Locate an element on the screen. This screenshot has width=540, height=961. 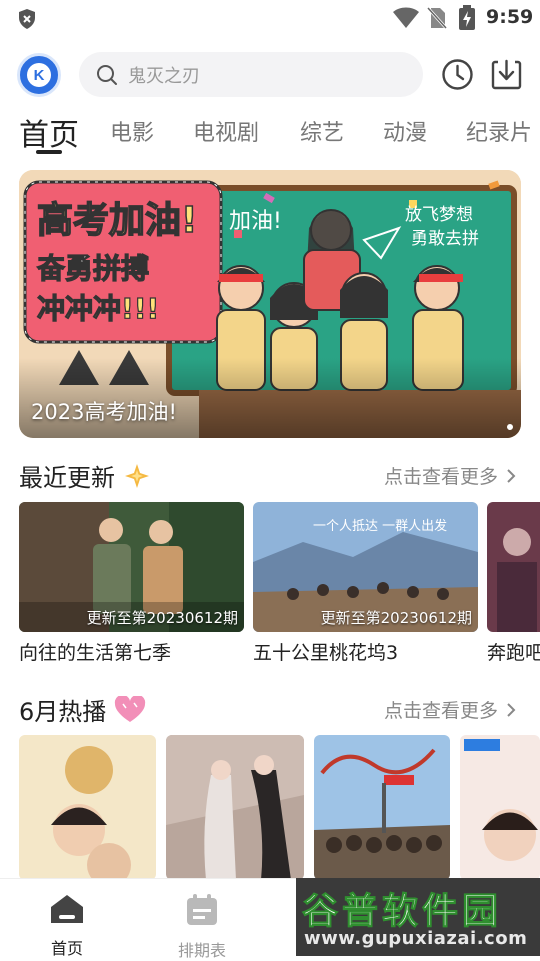
recent-card-3: 奔跑吧 is located at coordinates (513, 583).